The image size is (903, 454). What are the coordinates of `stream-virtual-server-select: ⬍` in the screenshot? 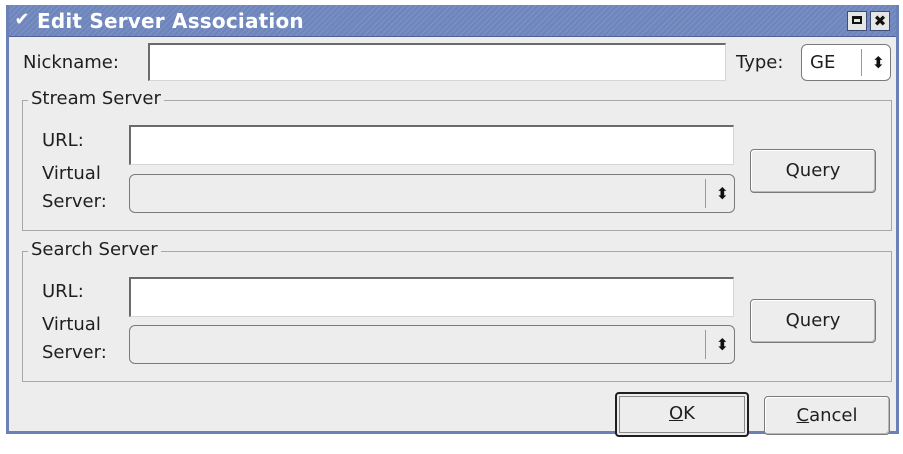 It's located at (432, 193).